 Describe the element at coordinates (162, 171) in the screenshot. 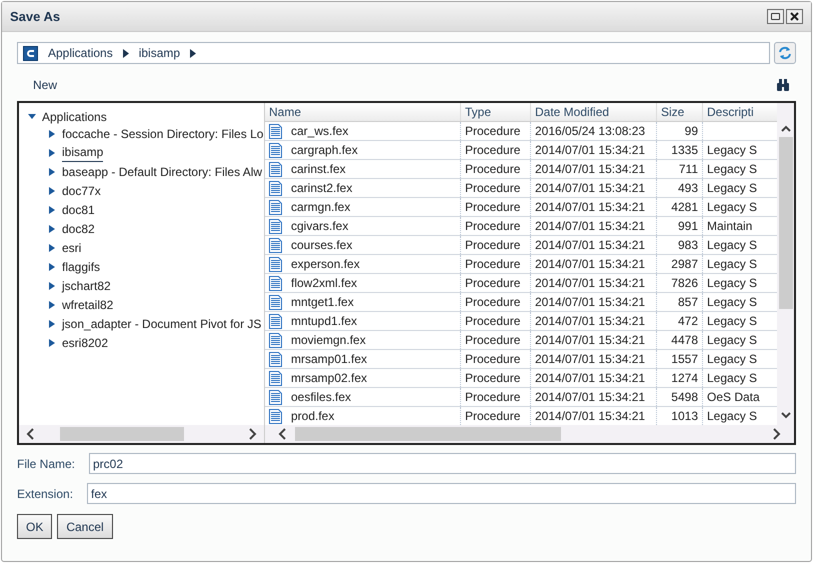

I see `tree-item: baseapp - Default Directory: Files Alw` at that location.